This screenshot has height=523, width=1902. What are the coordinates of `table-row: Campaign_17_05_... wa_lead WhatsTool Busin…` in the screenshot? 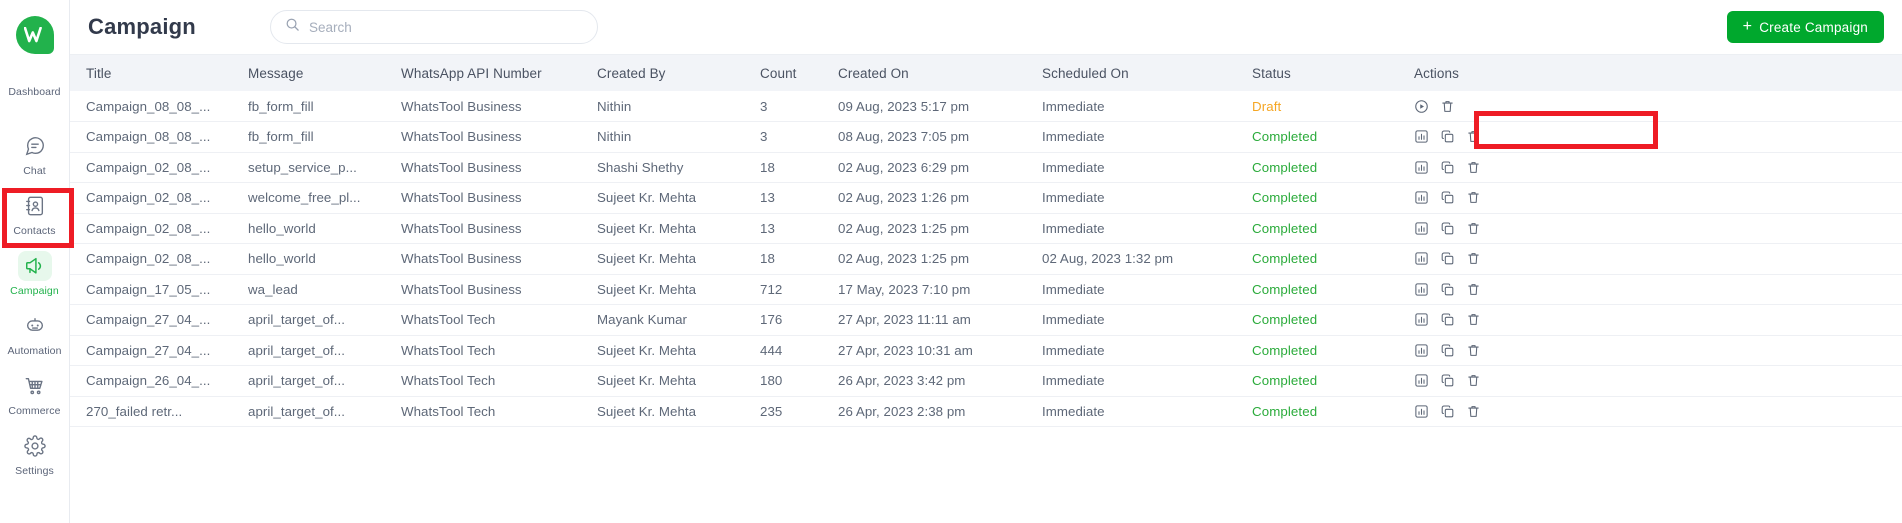 It's located at (986, 289).